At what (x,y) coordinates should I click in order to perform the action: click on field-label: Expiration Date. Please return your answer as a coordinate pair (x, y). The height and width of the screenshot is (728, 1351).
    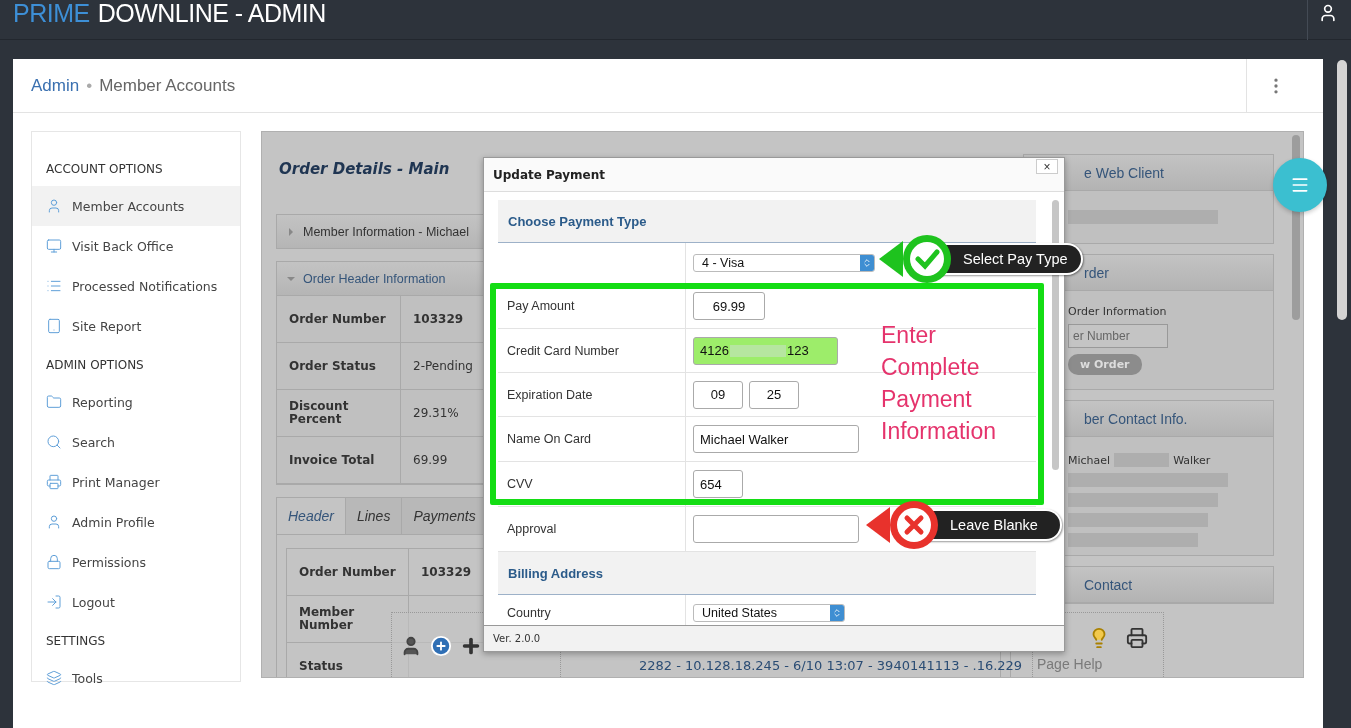
    Looking at the image, I should click on (550, 394).